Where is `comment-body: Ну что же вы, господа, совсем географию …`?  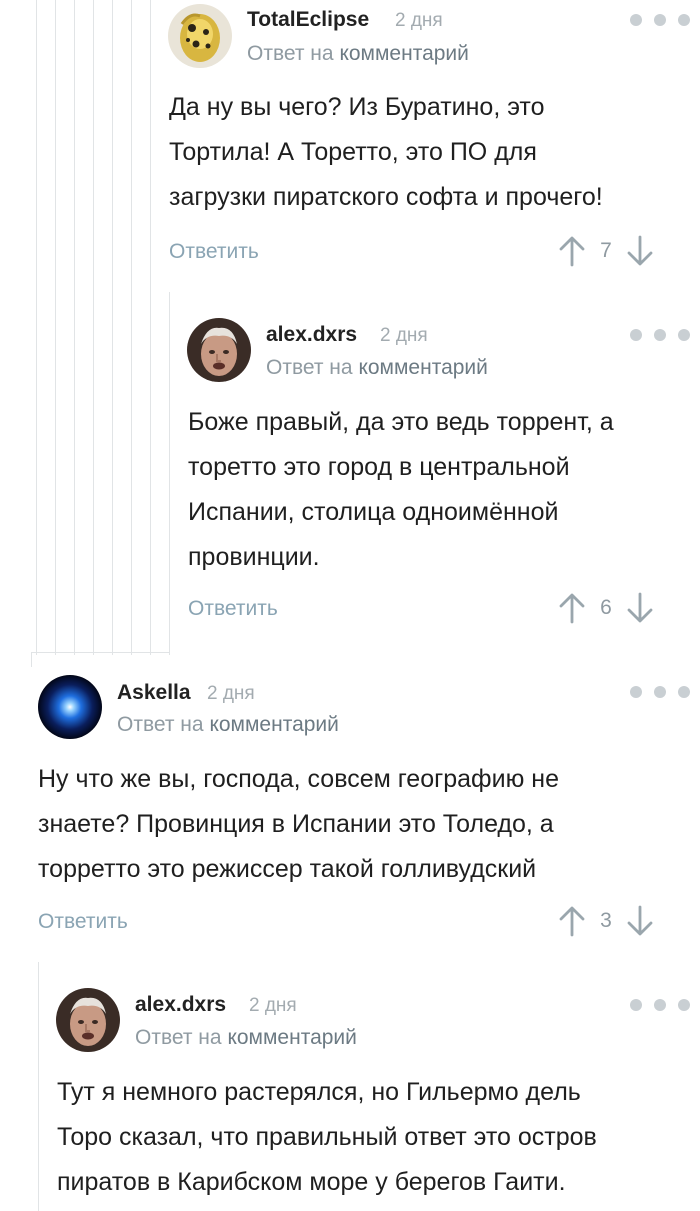
comment-body: Ну что же вы, господа, совсем географию … is located at coordinates (298, 824).